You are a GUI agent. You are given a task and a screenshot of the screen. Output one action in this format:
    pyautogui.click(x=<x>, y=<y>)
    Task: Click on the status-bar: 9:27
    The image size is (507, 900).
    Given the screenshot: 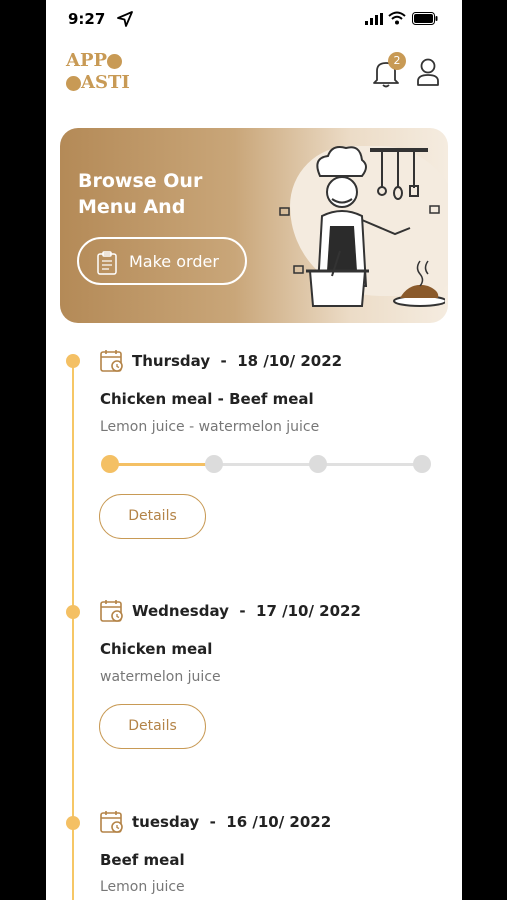 What is the action you would take?
    pyautogui.click(x=254, y=20)
    